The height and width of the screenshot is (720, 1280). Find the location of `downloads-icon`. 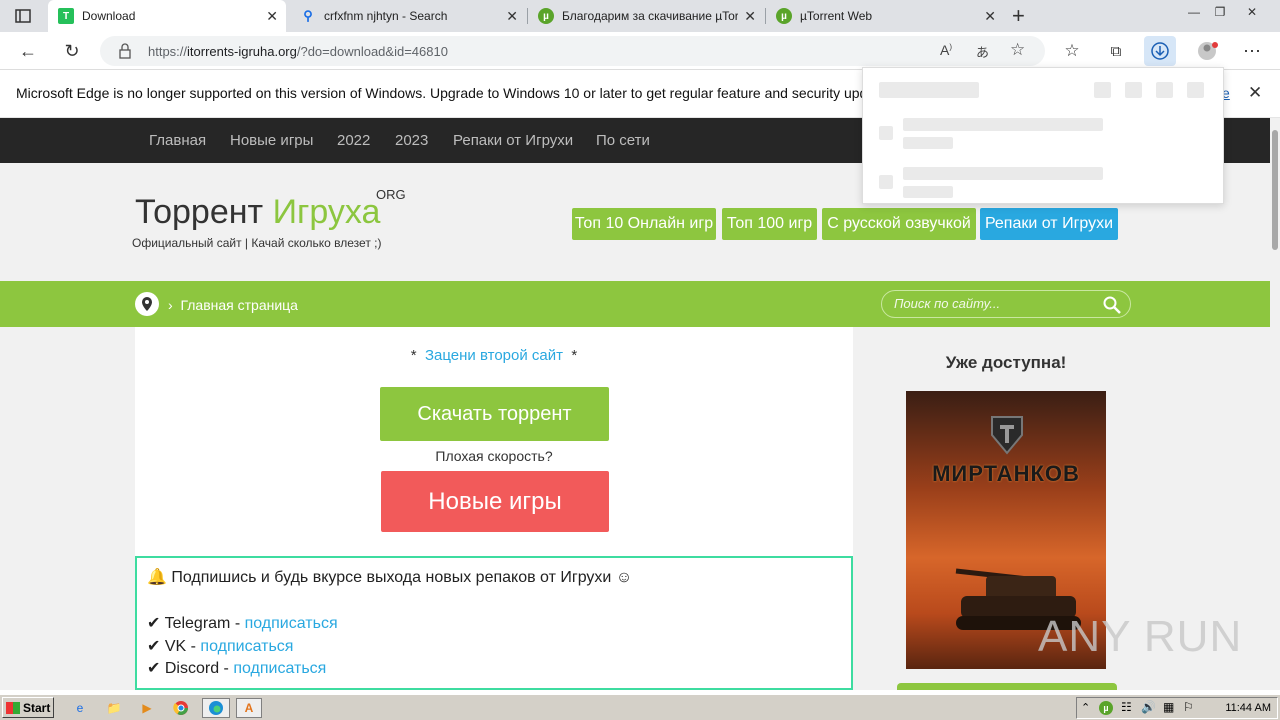

downloads-icon is located at coordinates (1160, 51).